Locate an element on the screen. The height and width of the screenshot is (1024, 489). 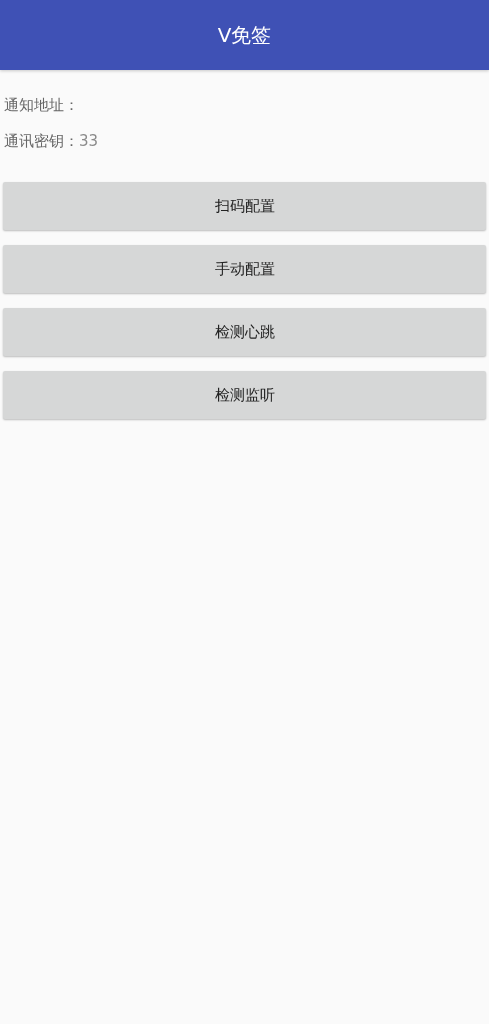
app-title: V免签 is located at coordinates (244, 35).